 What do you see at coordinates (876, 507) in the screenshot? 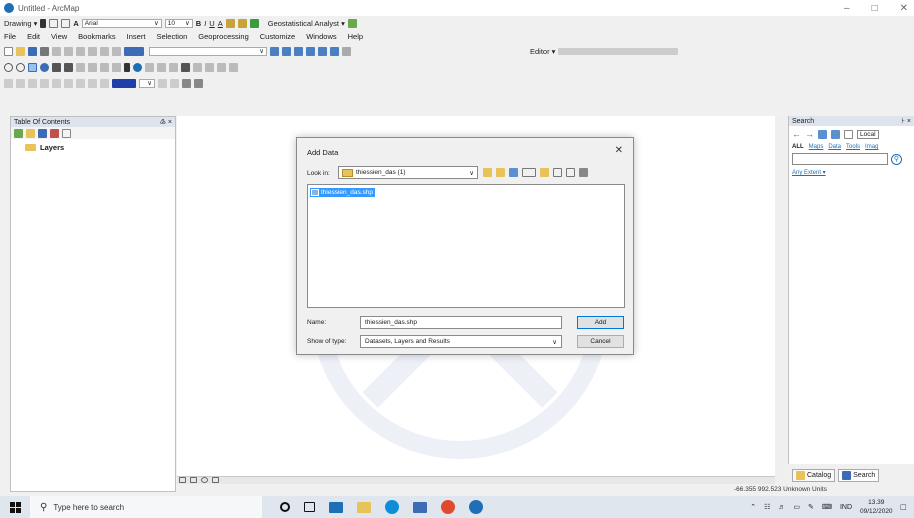
I see `clock: 13.39 09/12/2020` at bounding box center [876, 507].